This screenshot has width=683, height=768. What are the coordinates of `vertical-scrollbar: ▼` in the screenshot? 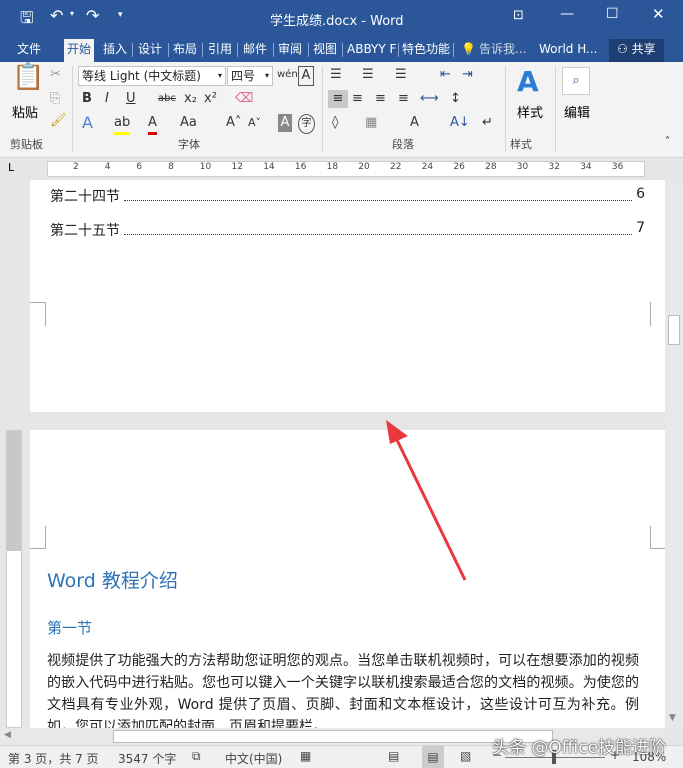 It's located at (674, 454).